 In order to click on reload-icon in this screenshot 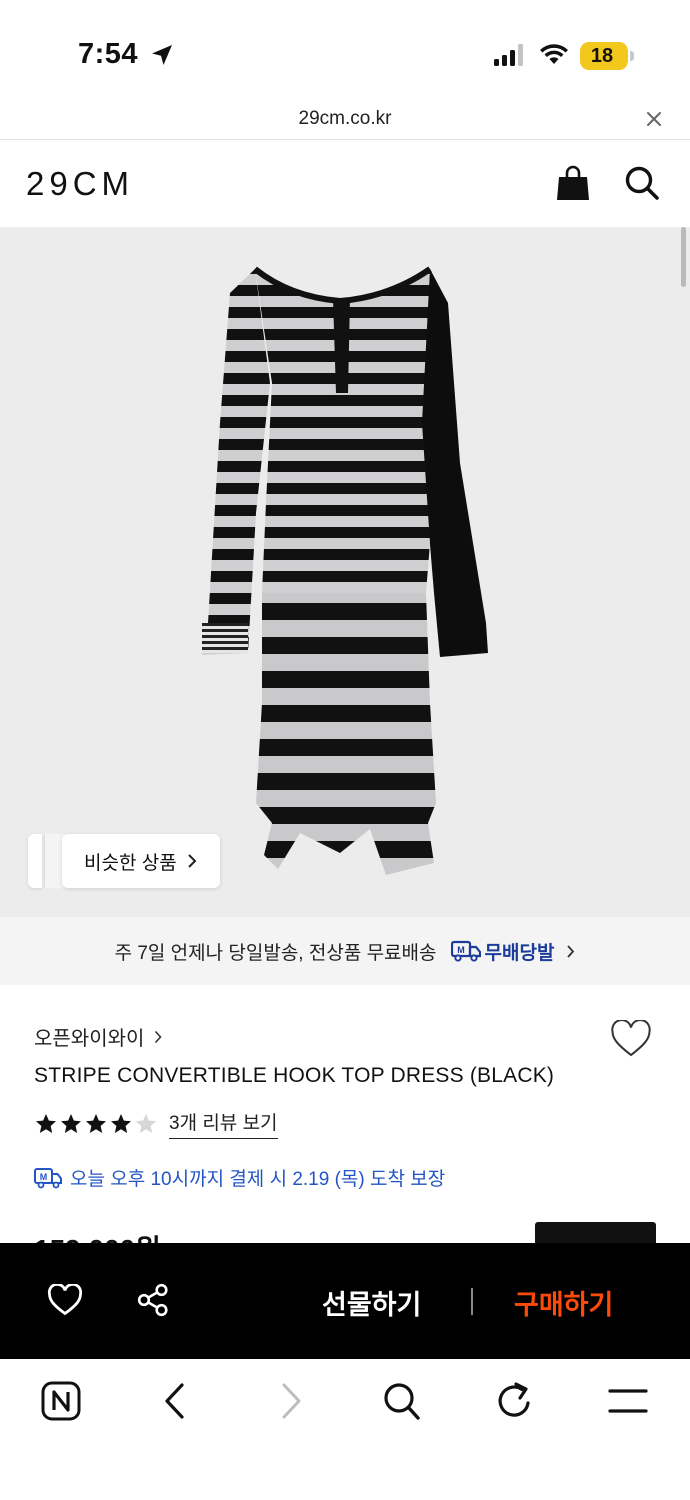, I will do `click(515, 1401)`.